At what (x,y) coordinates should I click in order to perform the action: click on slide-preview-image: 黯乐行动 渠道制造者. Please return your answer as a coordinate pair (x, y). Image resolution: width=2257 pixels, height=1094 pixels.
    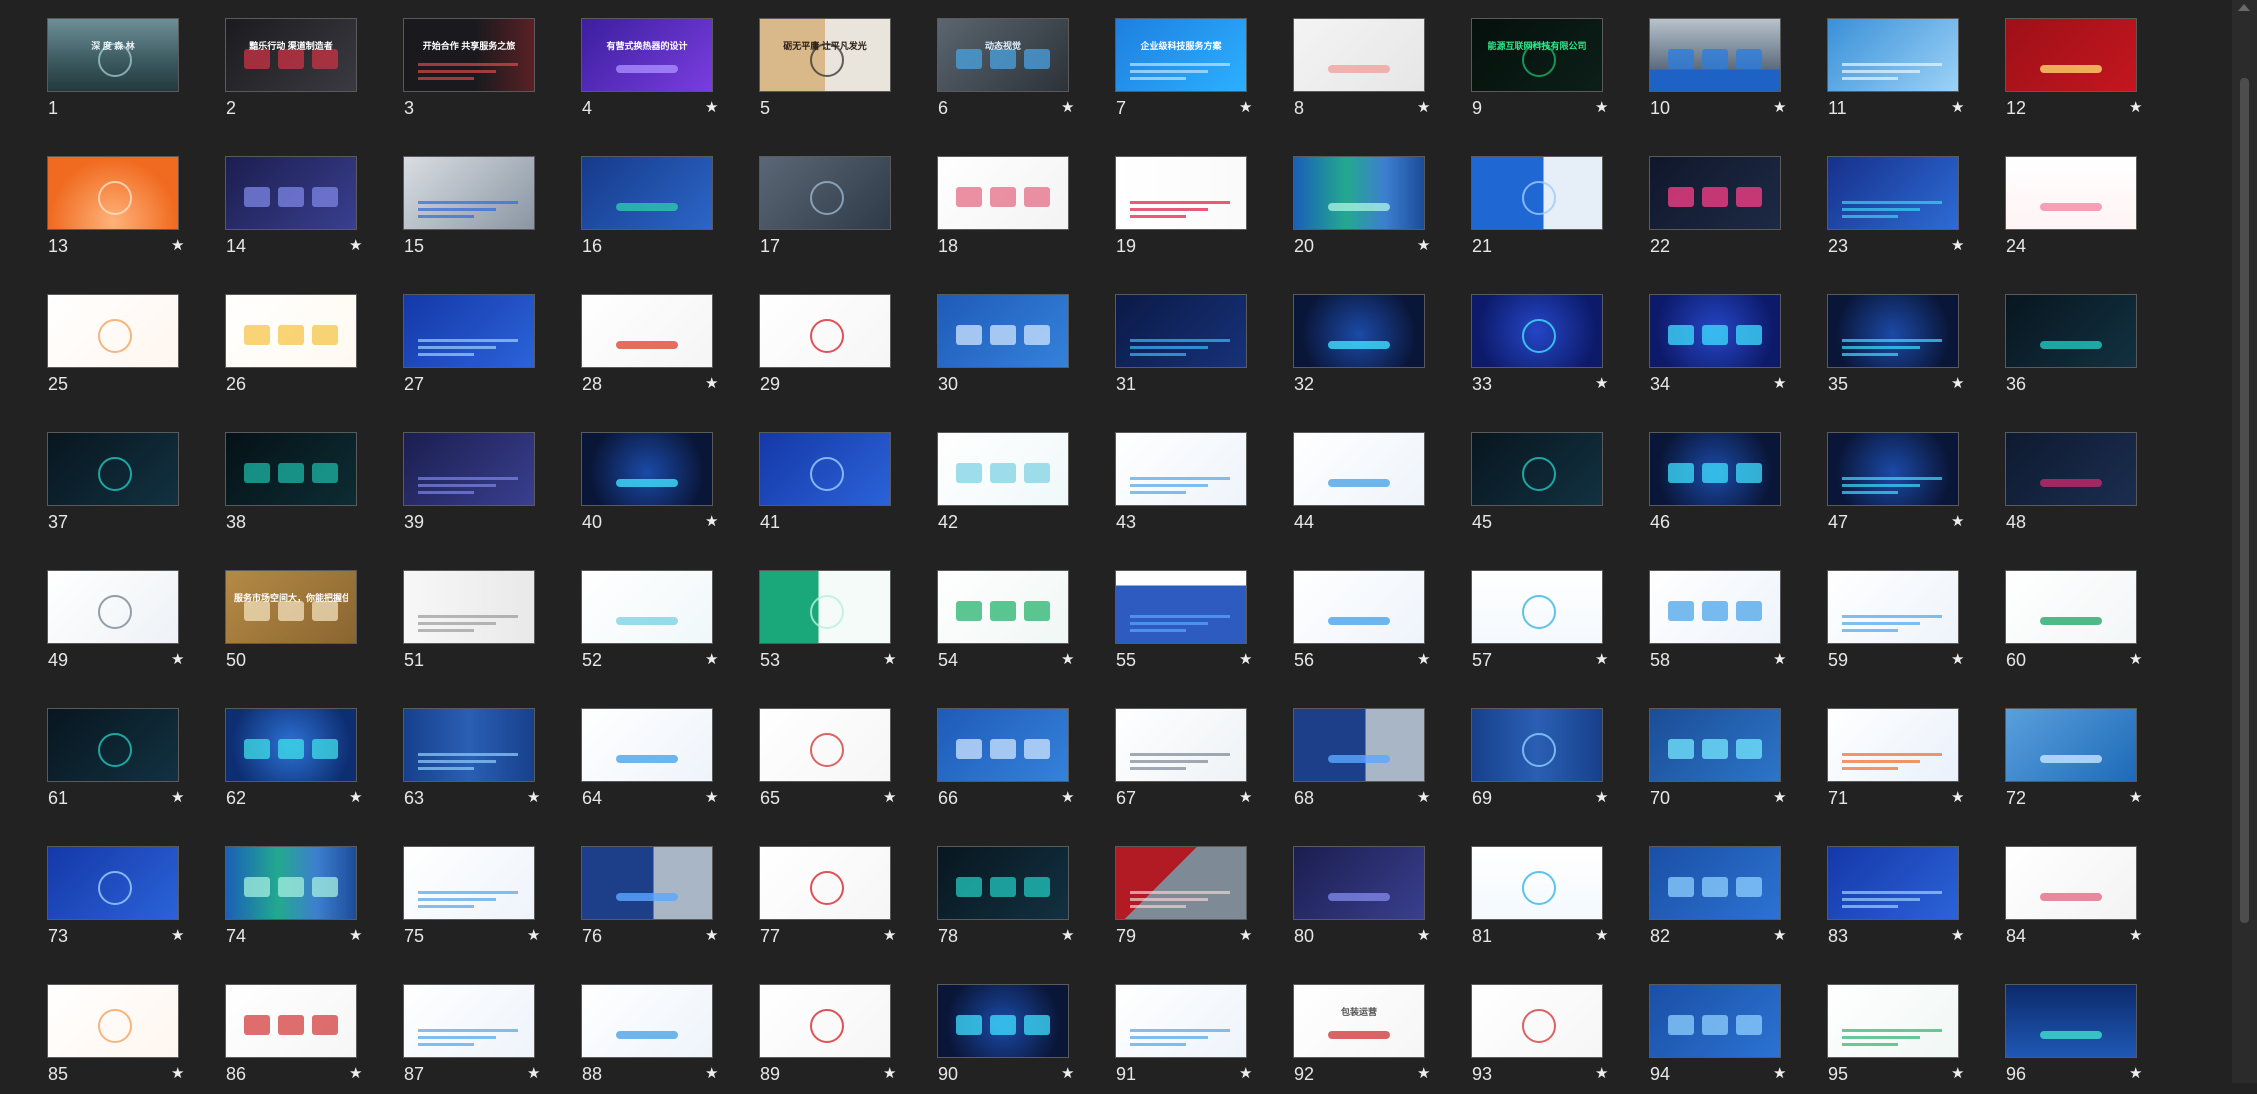
    Looking at the image, I should click on (291, 55).